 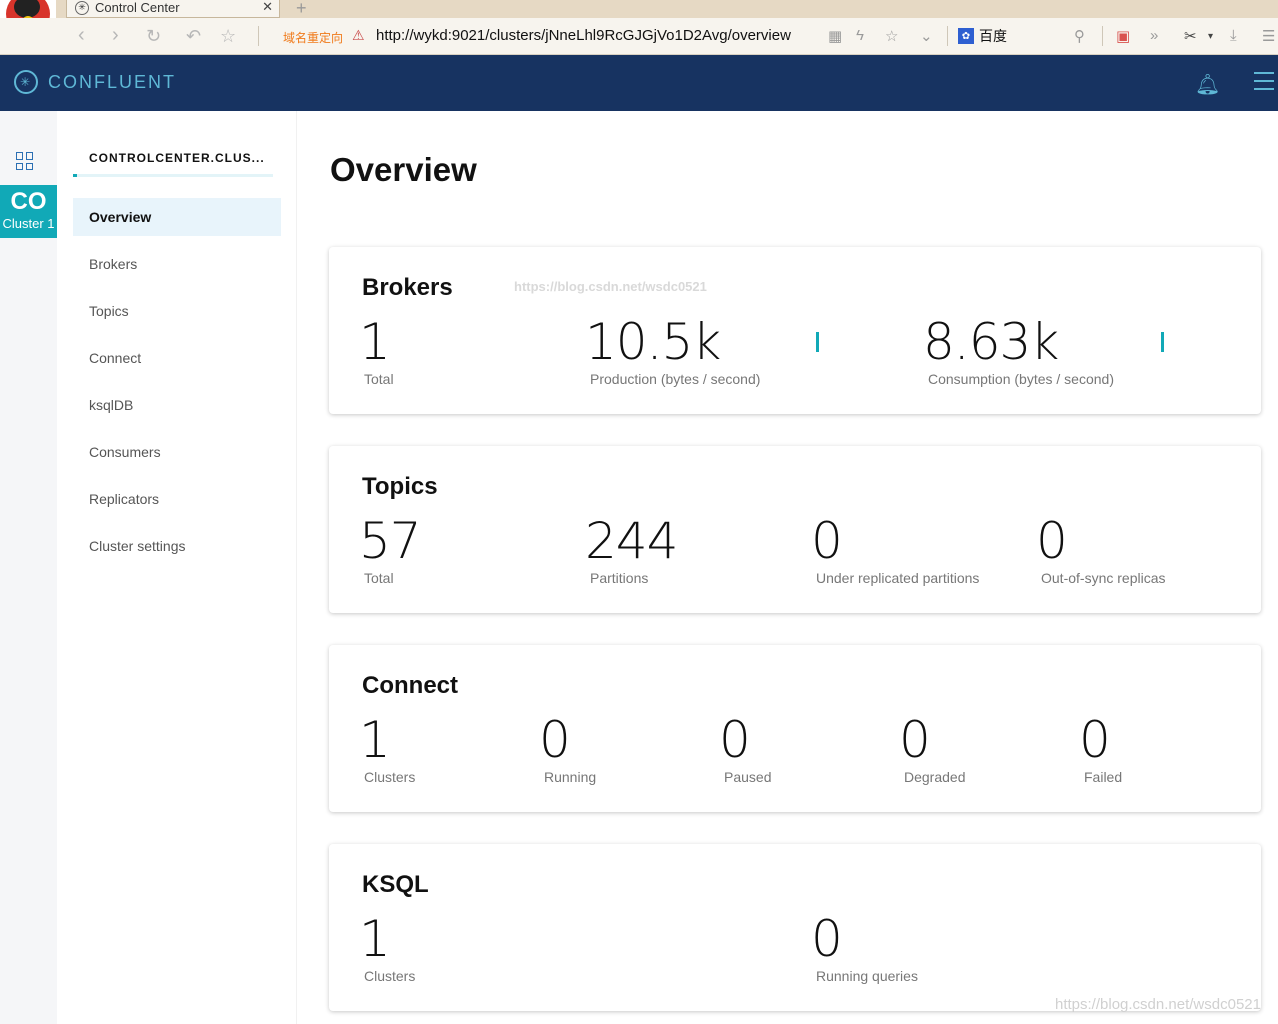 What do you see at coordinates (1103, 777) in the screenshot?
I see `stat-label: Failed` at bounding box center [1103, 777].